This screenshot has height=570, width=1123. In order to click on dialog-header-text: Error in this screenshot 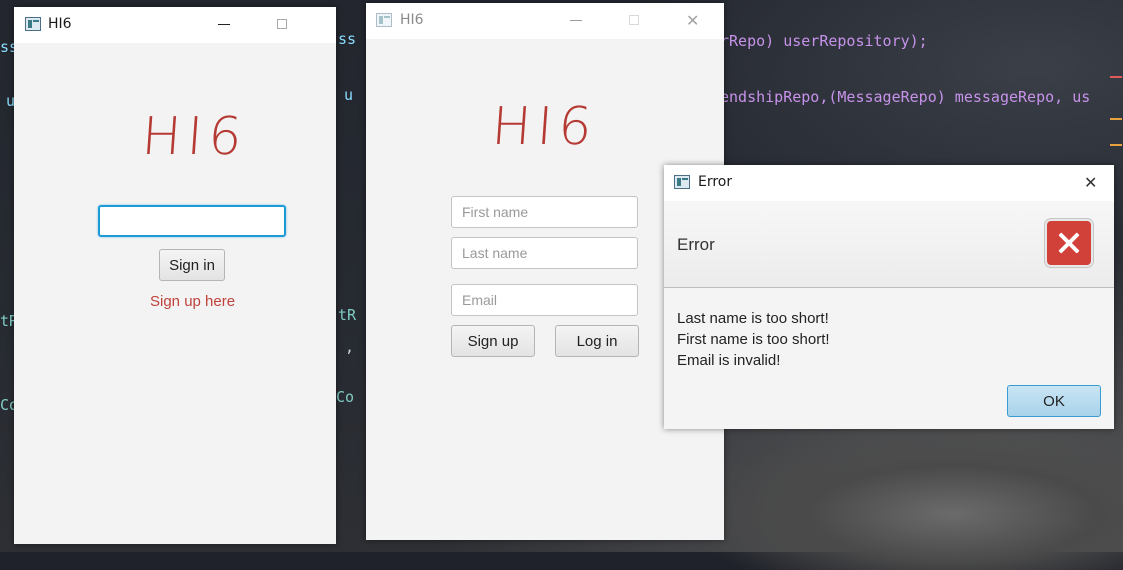, I will do `click(696, 244)`.